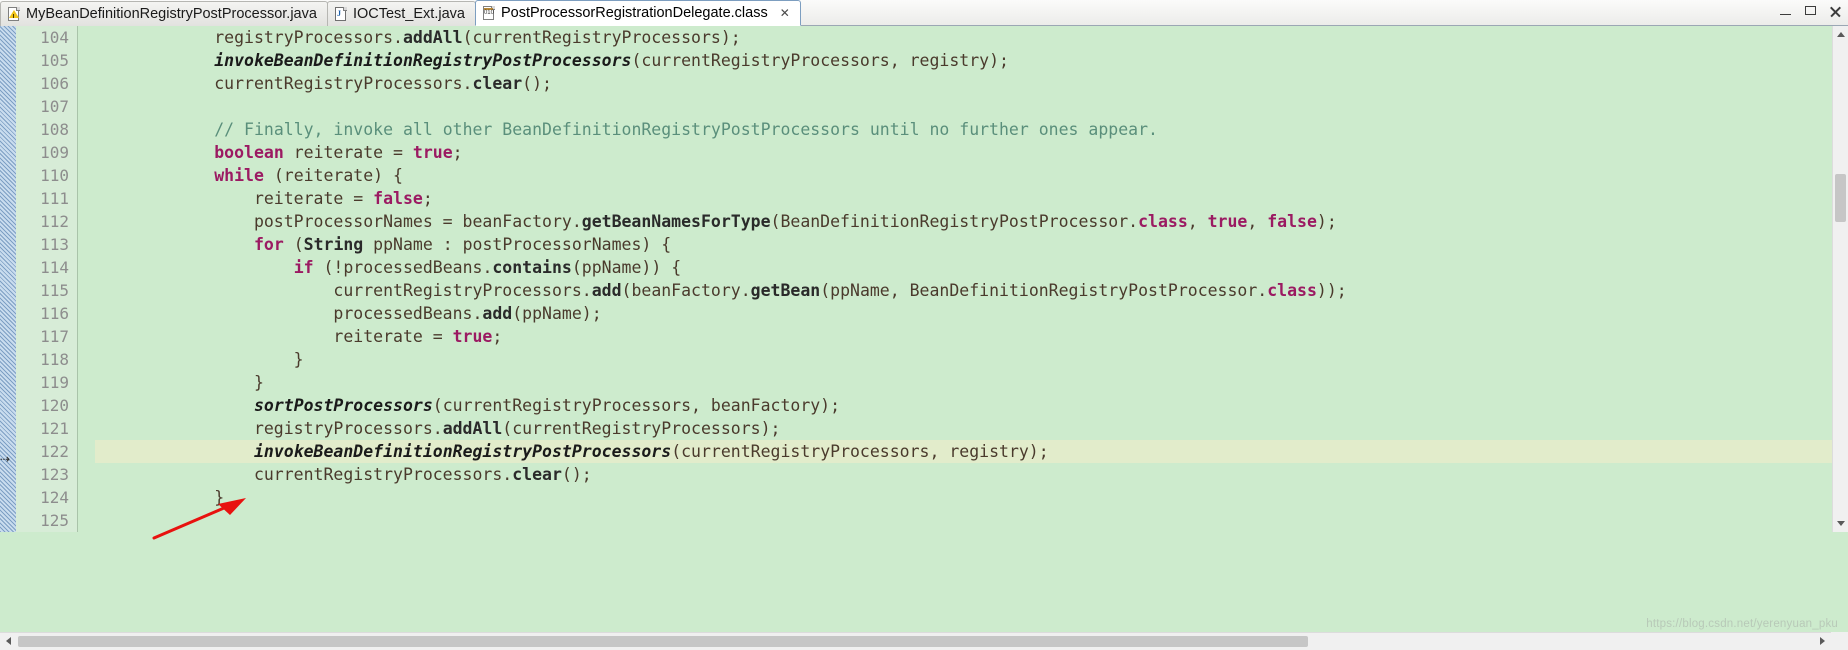 This screenshot has width=1848, height=650. I want to click on tab-label: PostProcessorRegistrationDelegate.class, so click(634, 12).